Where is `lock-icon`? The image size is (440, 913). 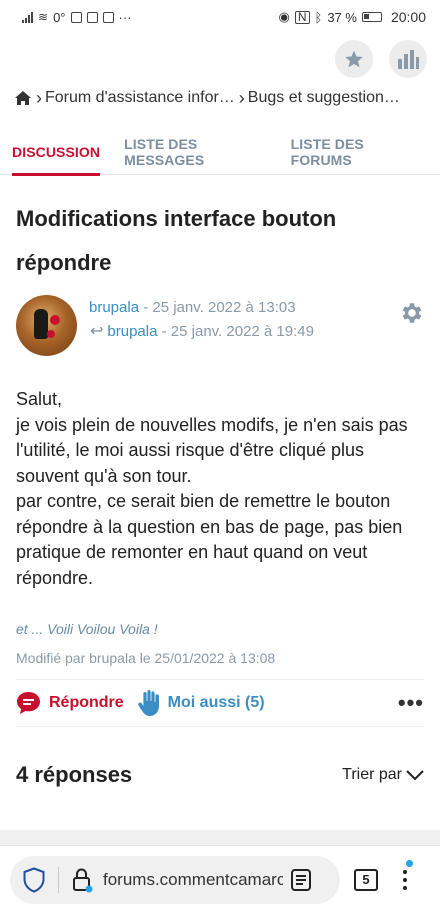 lock-icon is located at coordinates (82, 880).